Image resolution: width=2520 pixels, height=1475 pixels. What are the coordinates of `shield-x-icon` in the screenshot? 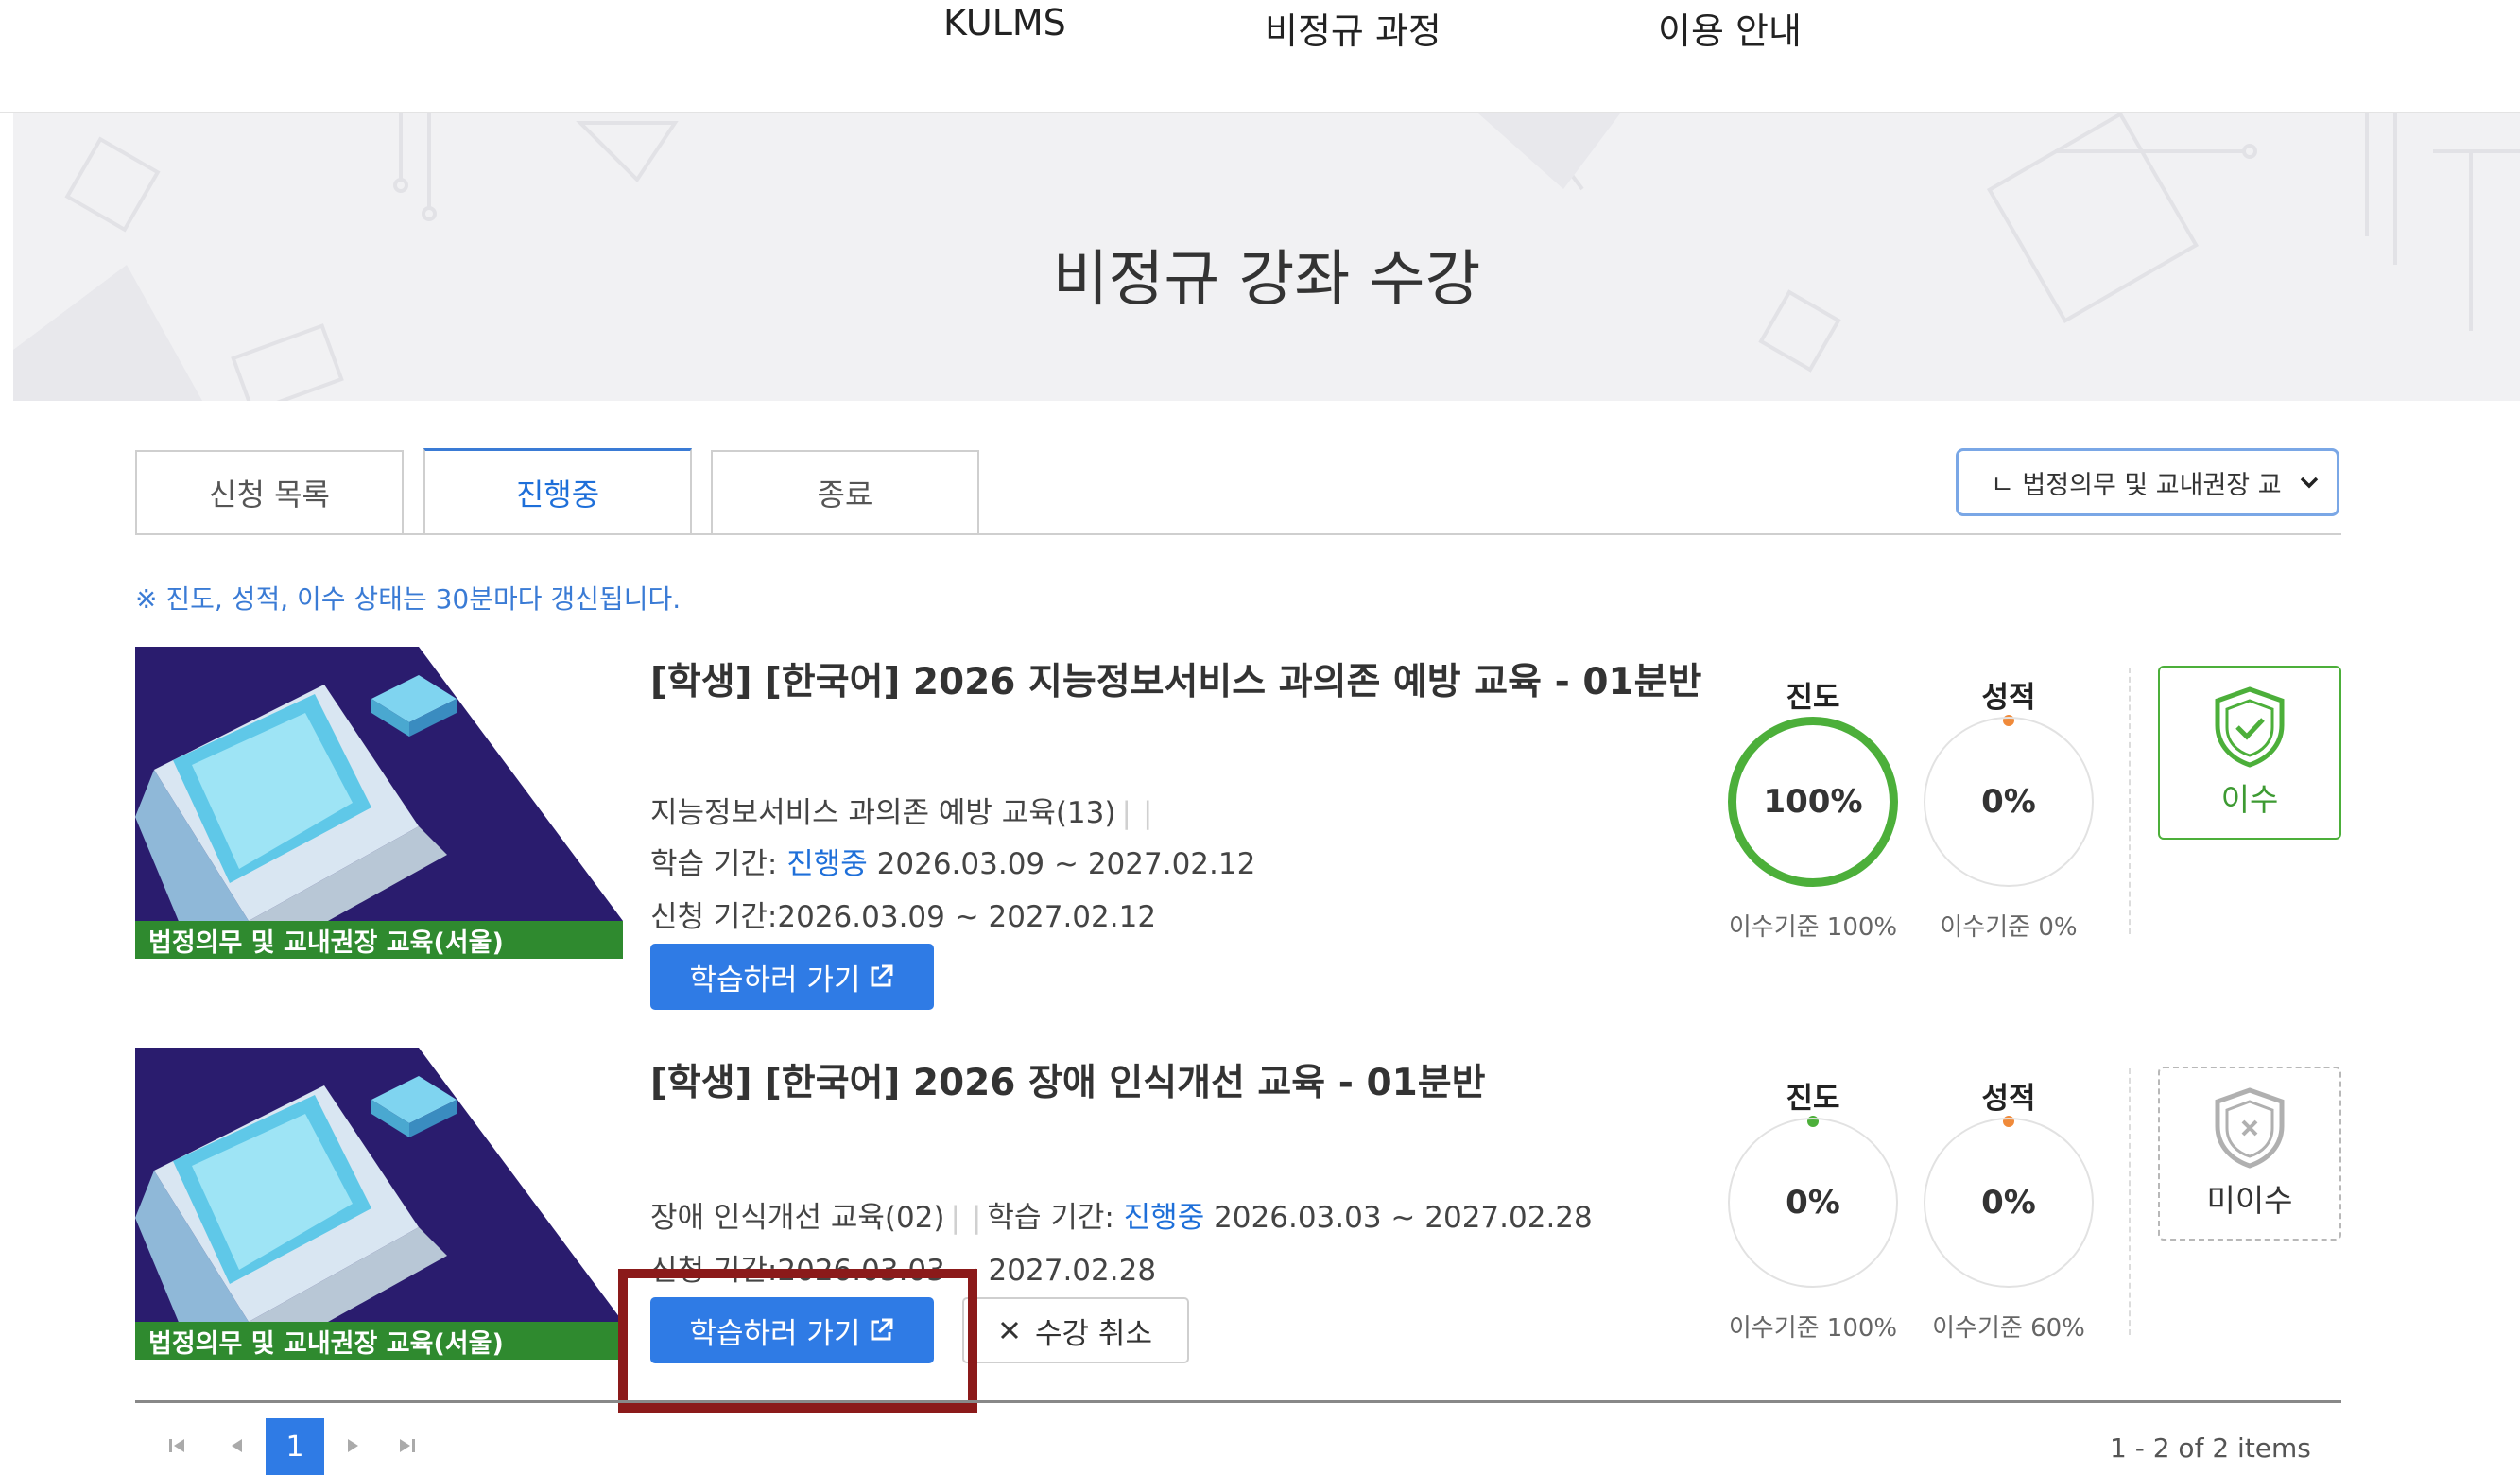 It's located at (2250, 1128).